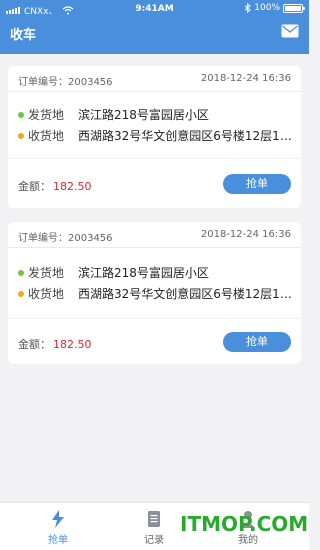 This screenshot has height=550, width=320. Describe the element at coordinates (58, 529) in the screenshot. I see `tab-grab-order: 抢单` at that location.